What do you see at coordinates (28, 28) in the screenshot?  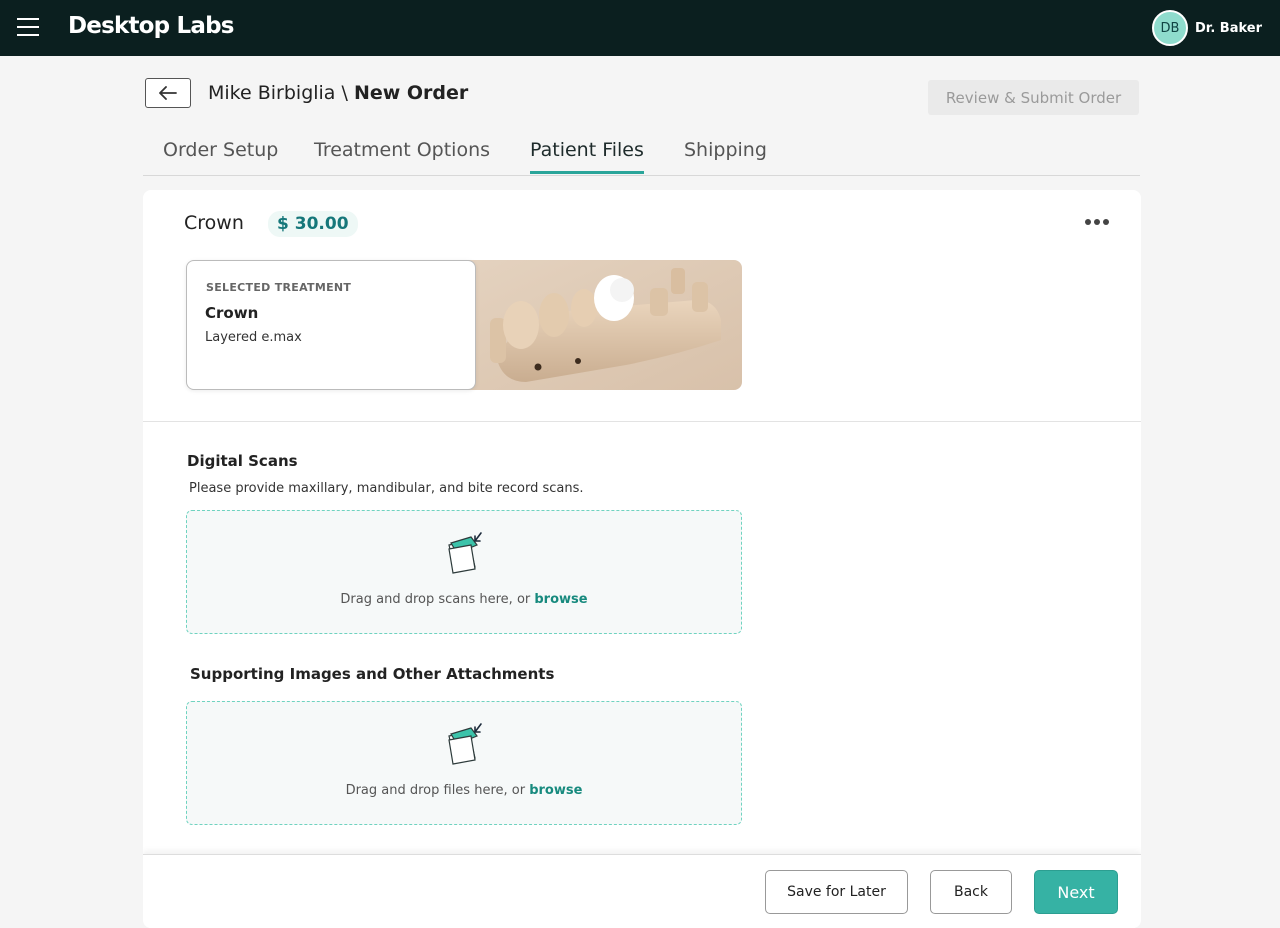 I see `hamburger-menu-icon` at bounding box center [28, 28].